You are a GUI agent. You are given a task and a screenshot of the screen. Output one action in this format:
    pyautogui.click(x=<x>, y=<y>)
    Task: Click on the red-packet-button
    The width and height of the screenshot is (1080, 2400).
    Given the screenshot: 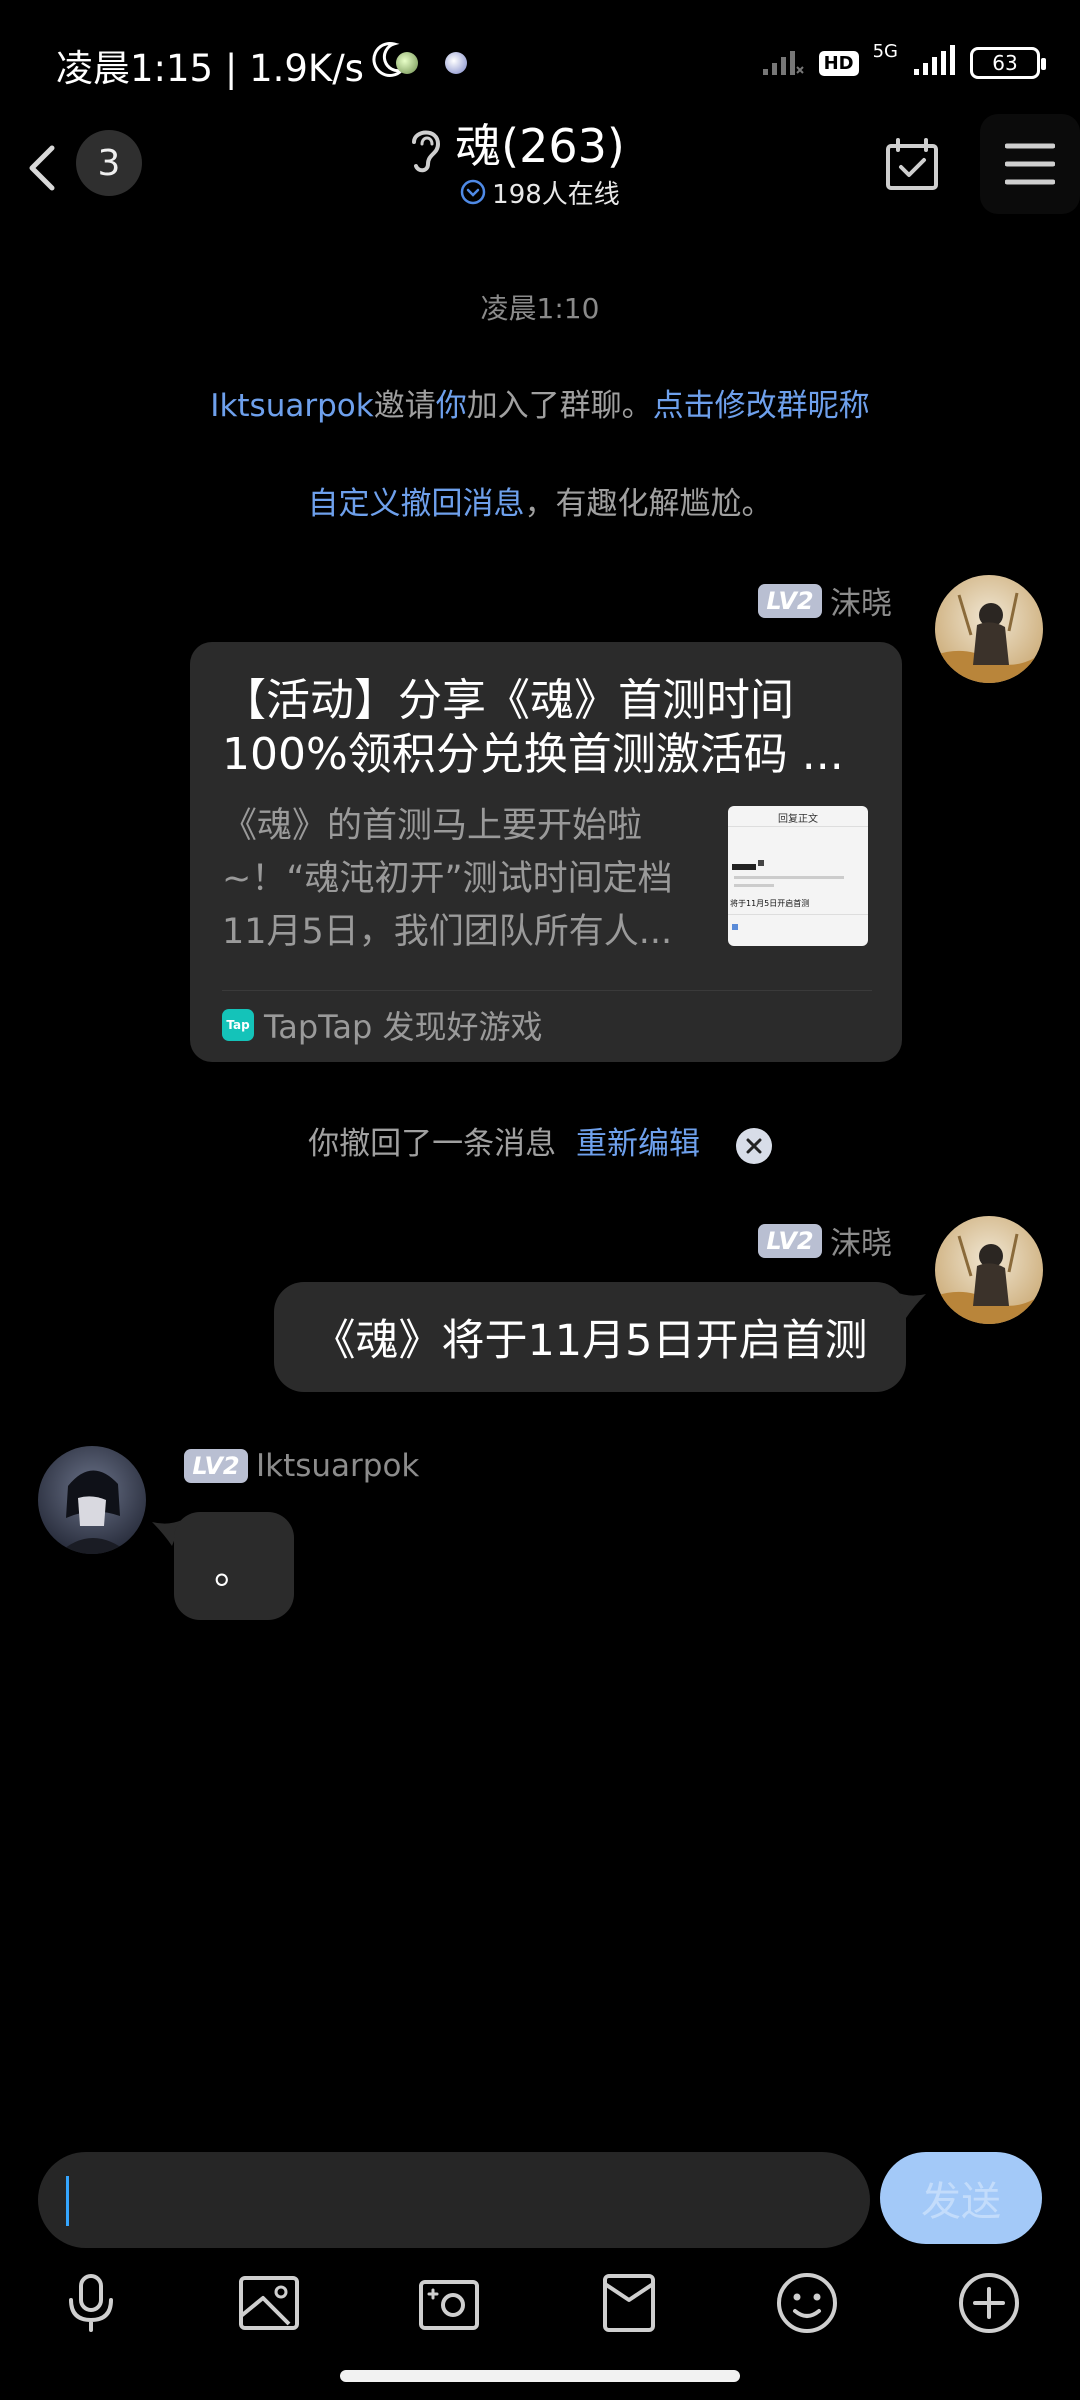 What is the action you would take?
    pyautogui.click(x=629, y=2303)
    